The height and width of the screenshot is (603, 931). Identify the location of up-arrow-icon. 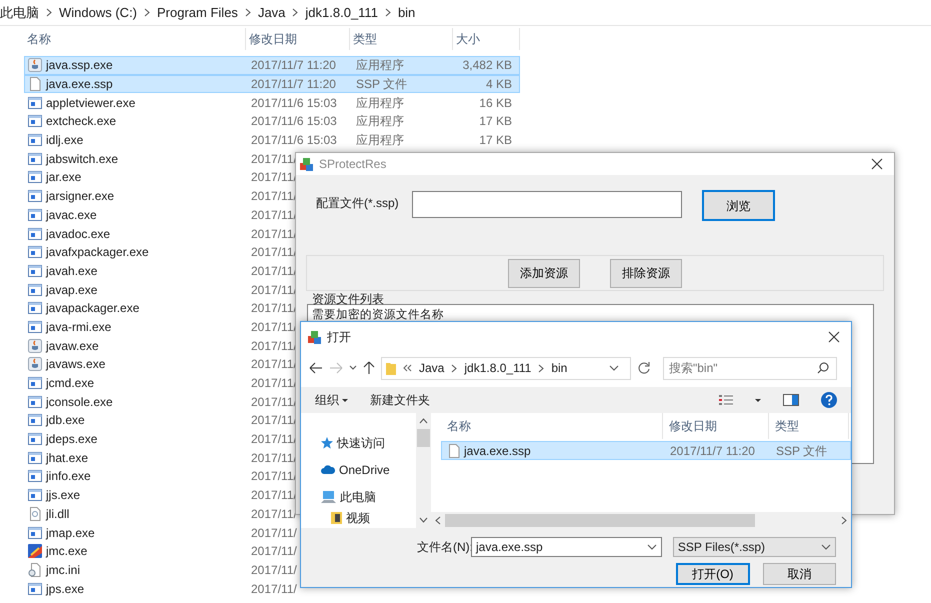
(369, 368).